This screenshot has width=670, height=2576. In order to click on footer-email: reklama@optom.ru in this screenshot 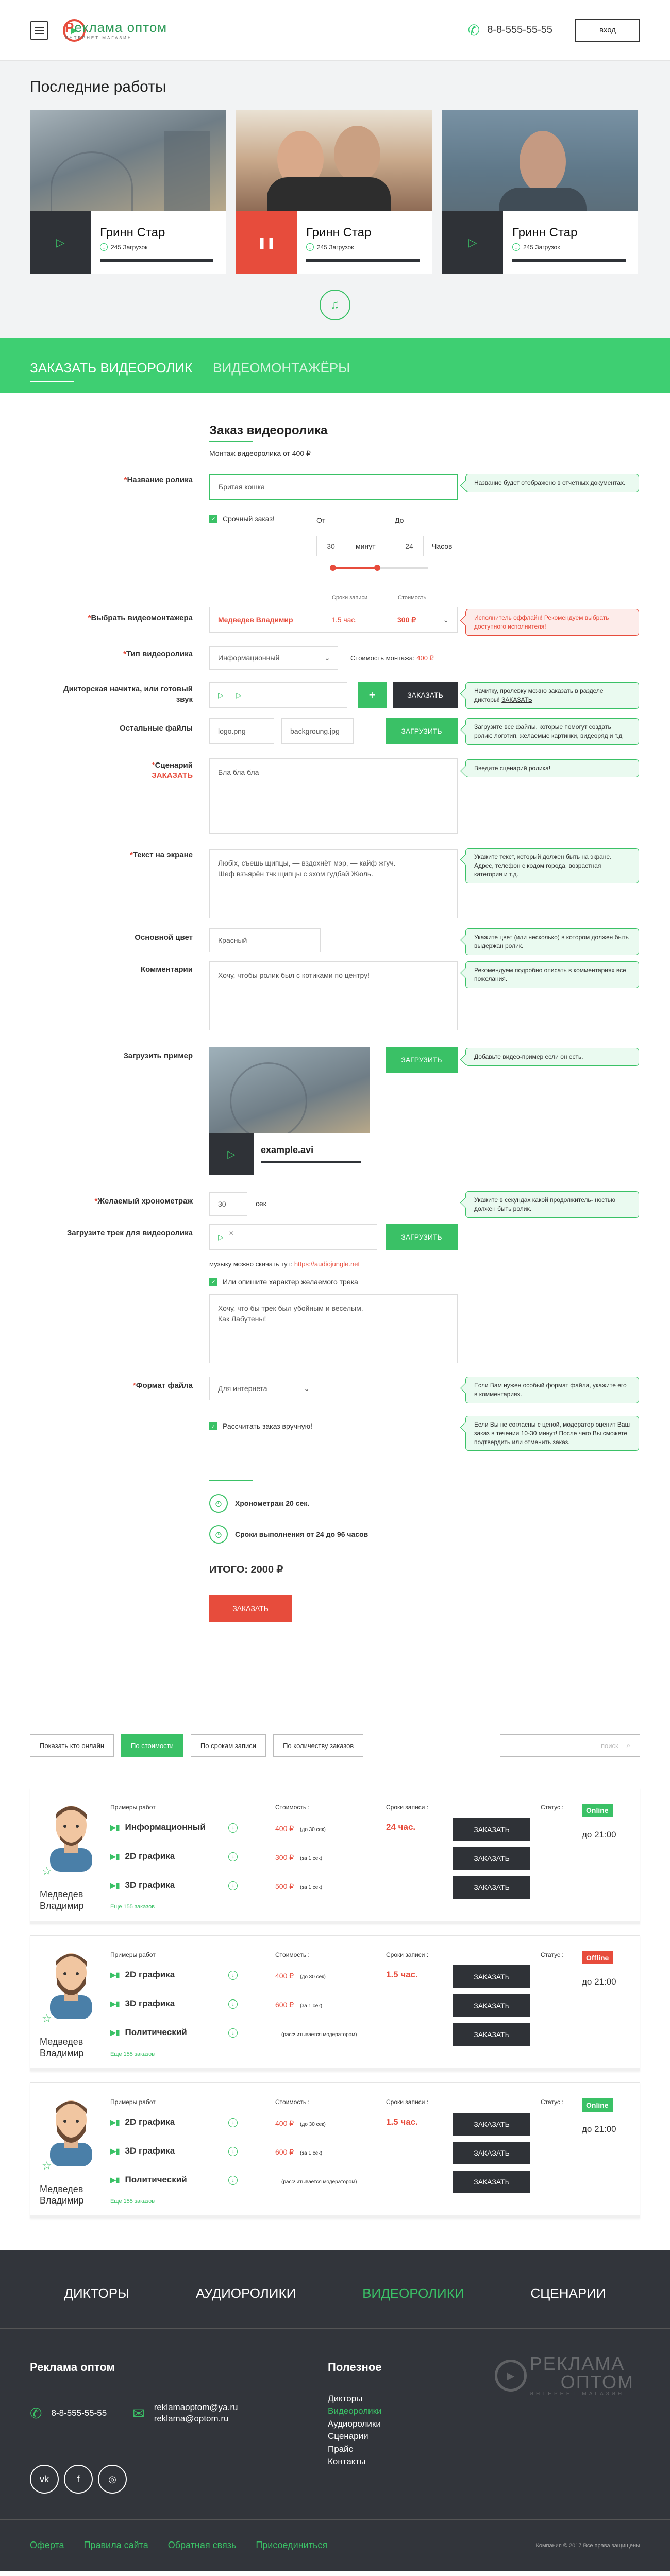, I will do `click(196, 2419)`.